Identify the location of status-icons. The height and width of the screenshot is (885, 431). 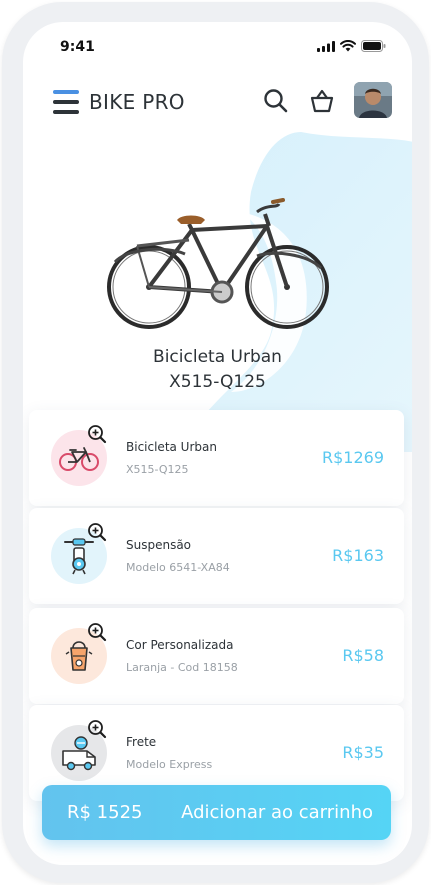
(351, 46).